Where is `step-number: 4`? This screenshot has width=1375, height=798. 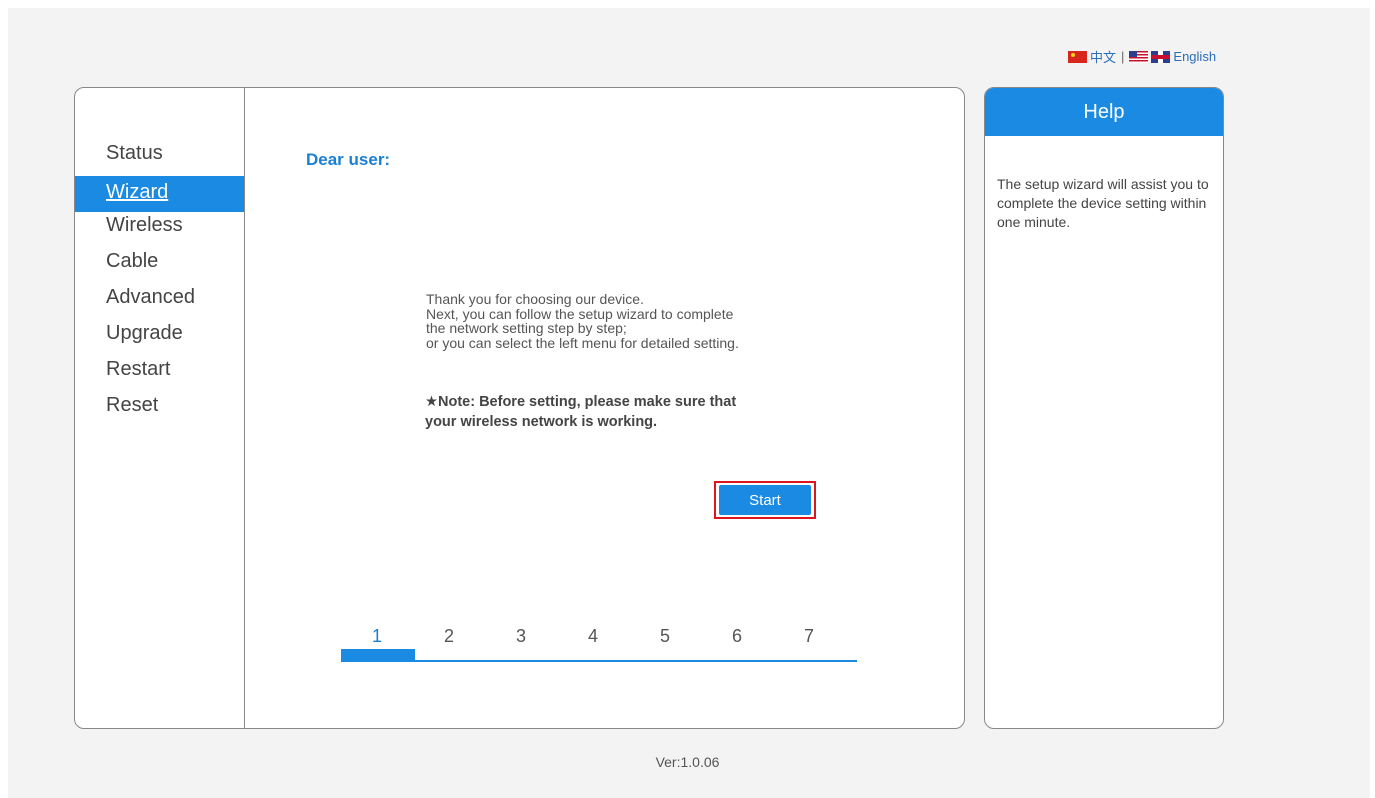
step-number: 4 is located at coordinates (592, 636).